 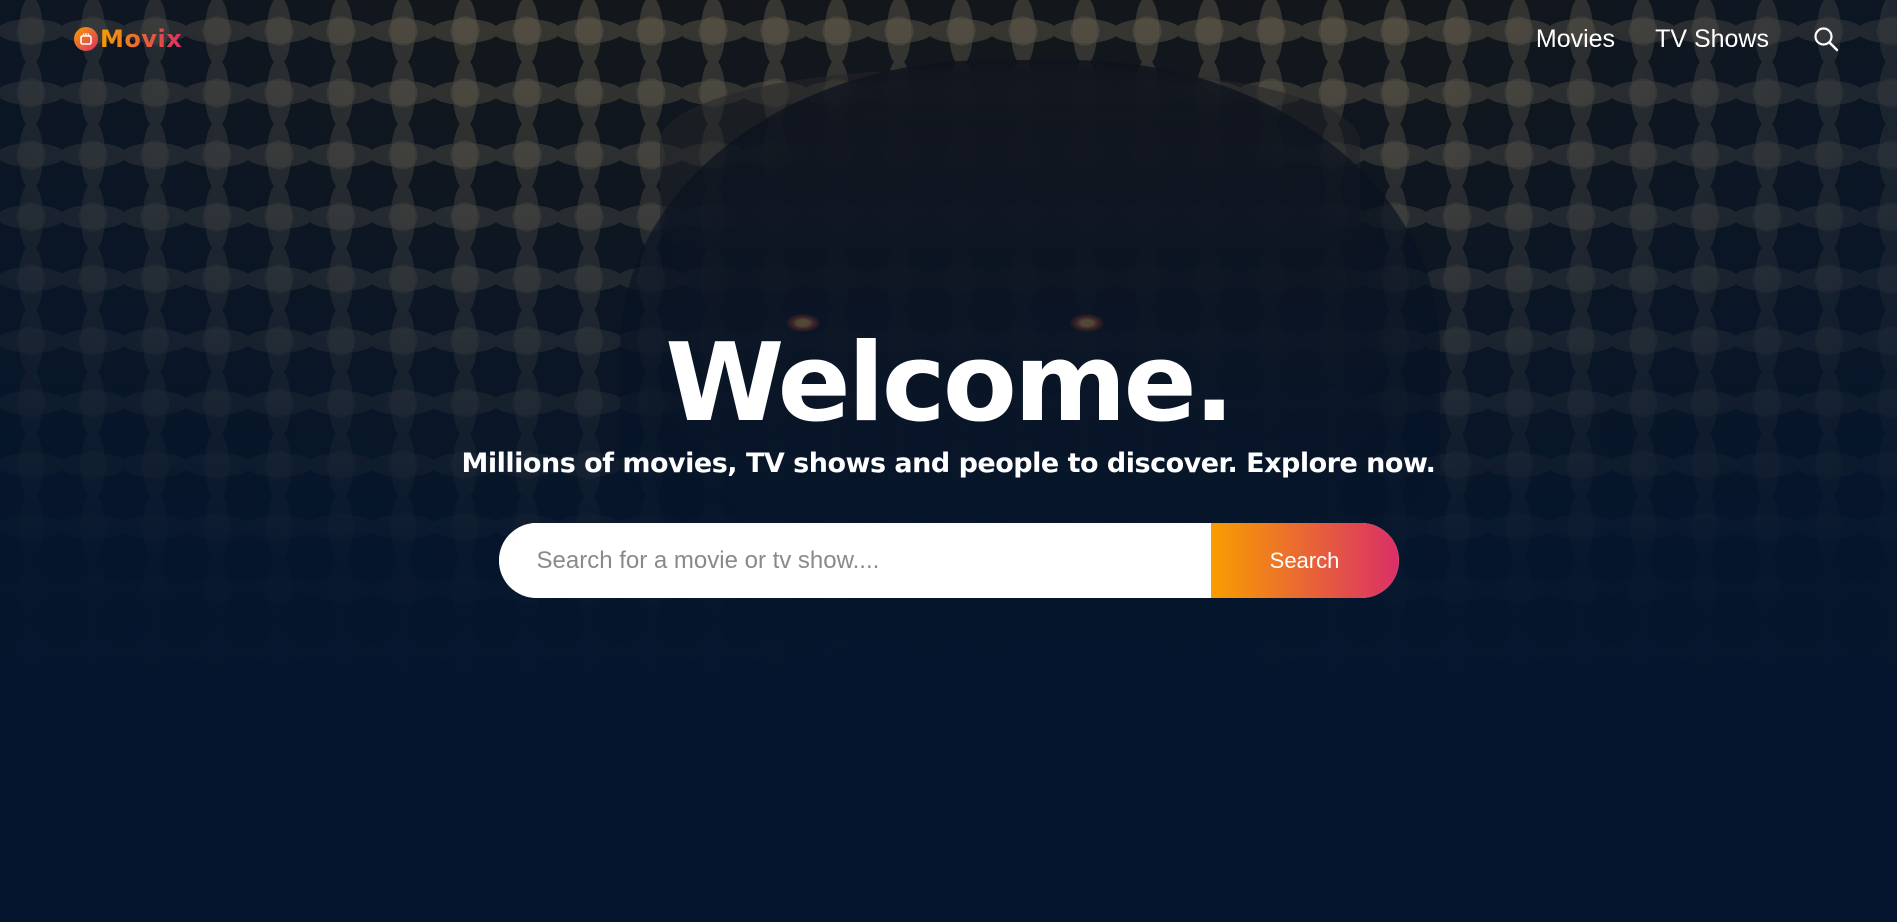 What do you see at coordinates (1712, 39) in the screenshot?
I see `nav-tv-shows: TV Shows` at bounding box center [1712, 39].